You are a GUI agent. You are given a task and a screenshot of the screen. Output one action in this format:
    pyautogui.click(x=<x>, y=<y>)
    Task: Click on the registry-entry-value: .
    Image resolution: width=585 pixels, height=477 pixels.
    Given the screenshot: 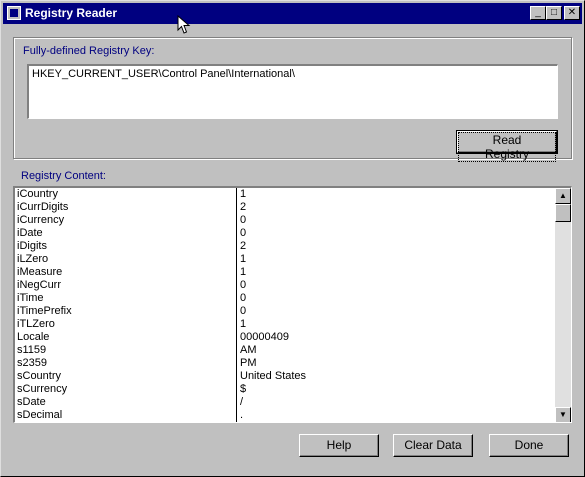 What is the action you would take?
    pyautogui.click(x=396, y=415)
    